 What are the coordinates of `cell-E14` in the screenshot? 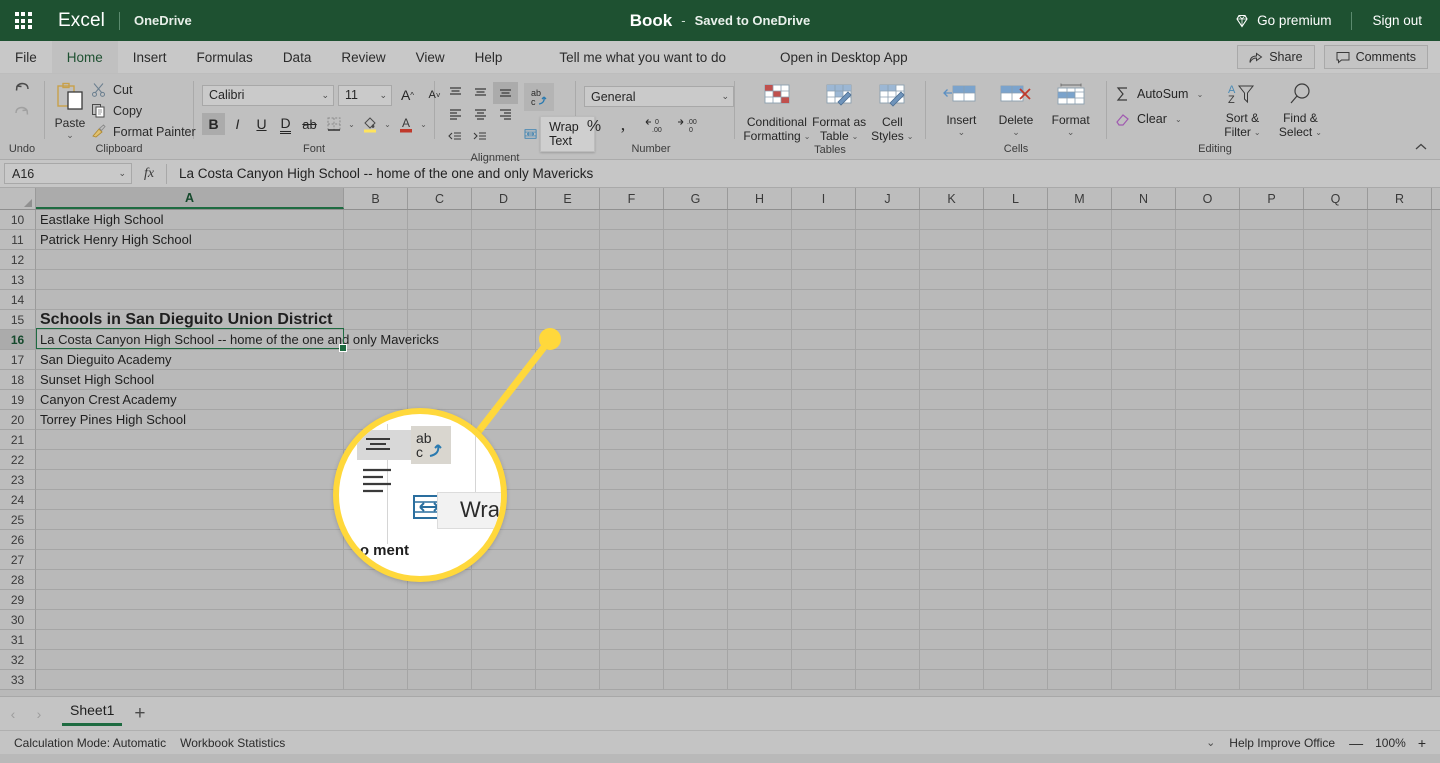 It's located at (568, 300).